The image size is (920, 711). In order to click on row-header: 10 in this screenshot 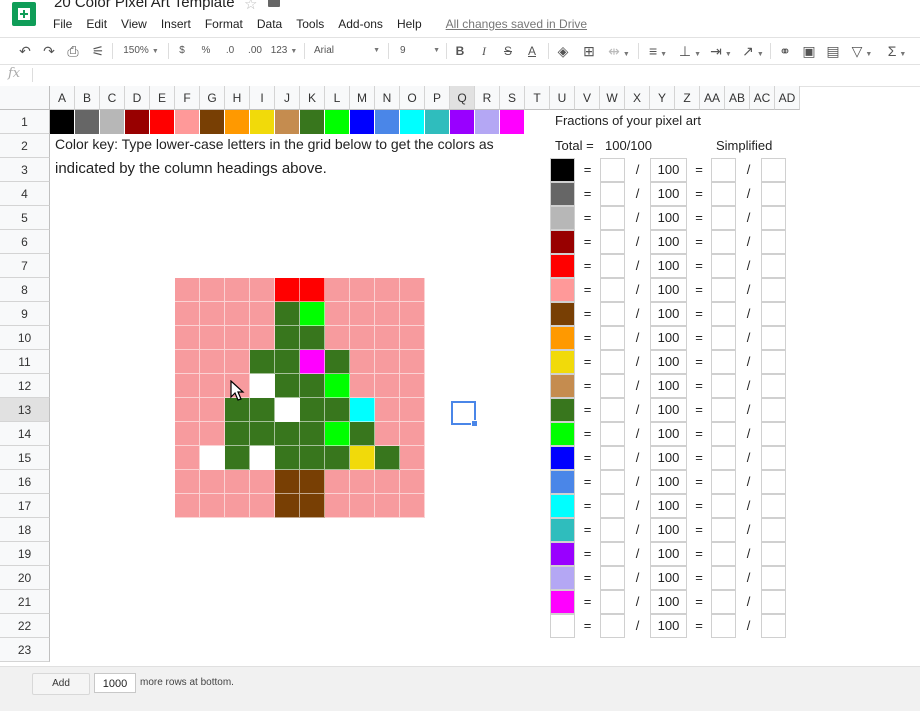, I will do `click(25, 338)`.